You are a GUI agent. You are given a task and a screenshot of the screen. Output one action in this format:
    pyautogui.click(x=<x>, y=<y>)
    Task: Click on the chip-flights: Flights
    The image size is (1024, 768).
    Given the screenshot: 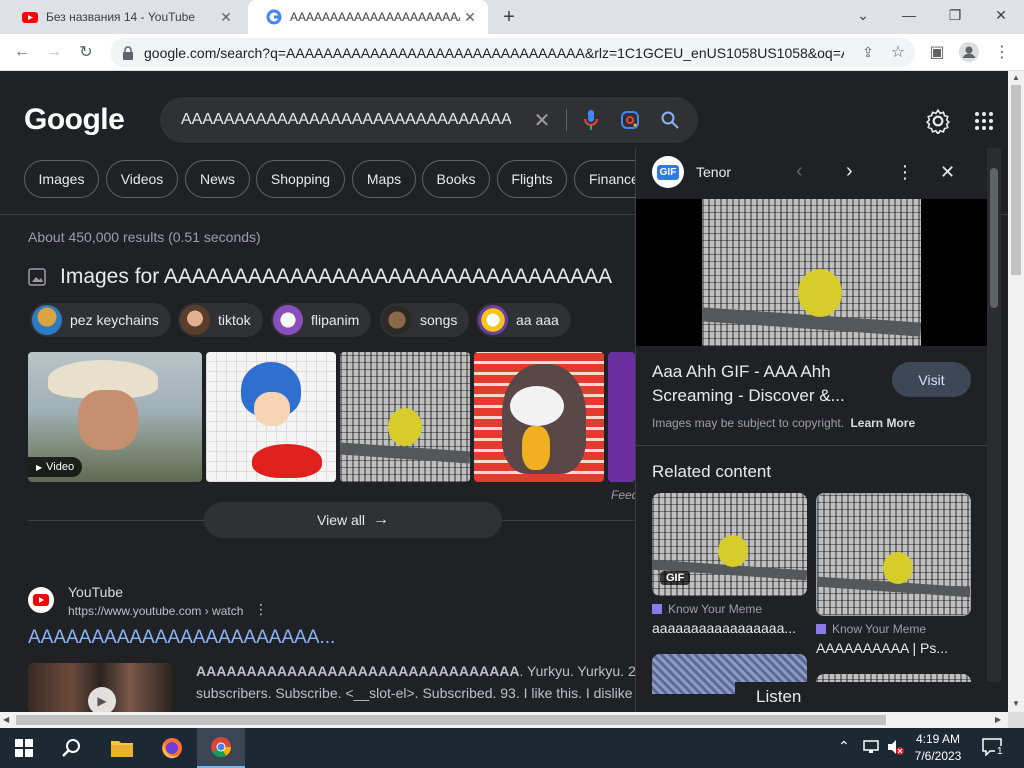 What is the action you would take?
    pyautogui.click(x=532, y=179)
    